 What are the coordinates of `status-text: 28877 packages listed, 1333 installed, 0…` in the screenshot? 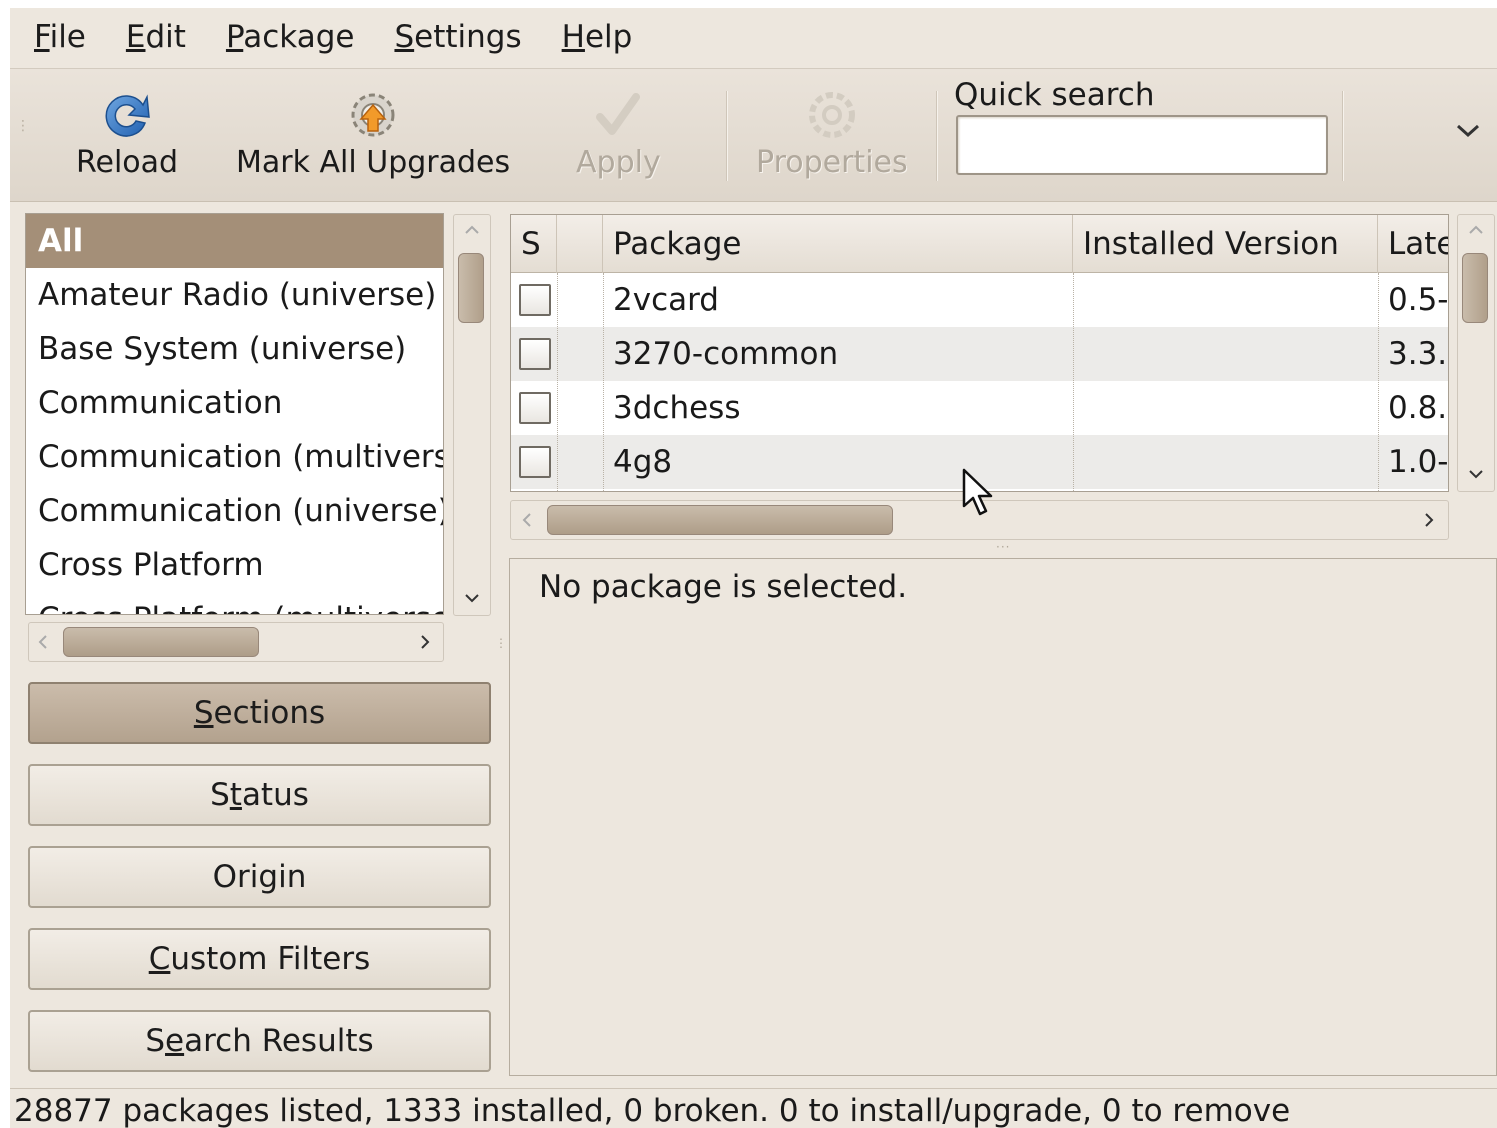 It's located at (652, 1110).